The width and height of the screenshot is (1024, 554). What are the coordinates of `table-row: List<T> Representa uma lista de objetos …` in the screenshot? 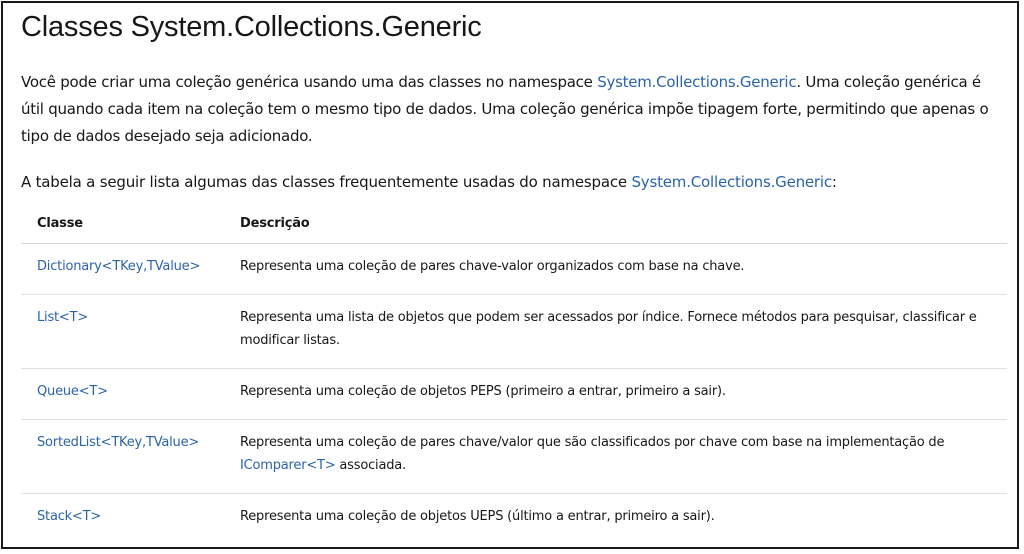 It's located at (514, 331).